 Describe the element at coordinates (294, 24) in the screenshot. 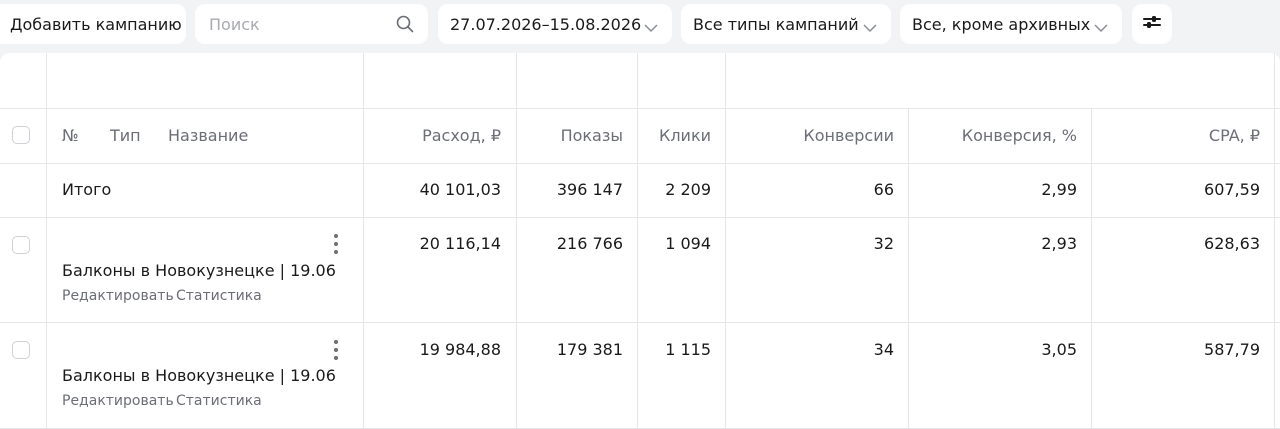

I see `search-input` at that location.